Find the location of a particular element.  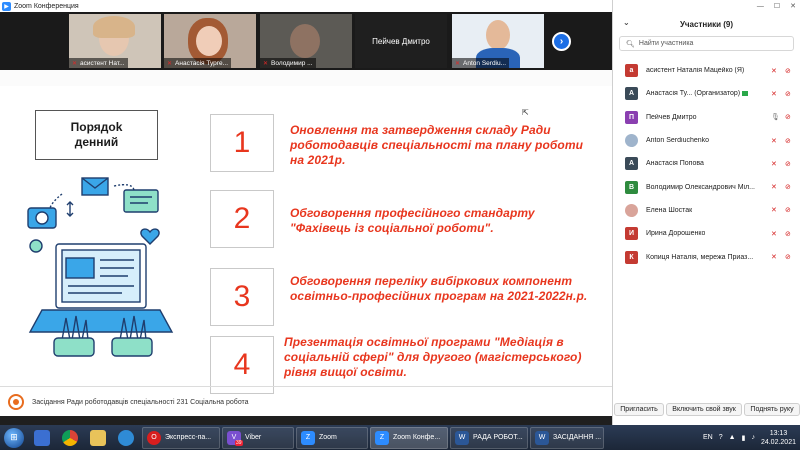

participant-row: П Пейчев Дмитро 🎙︎ ⊘ is located at coordinates (706, 117).